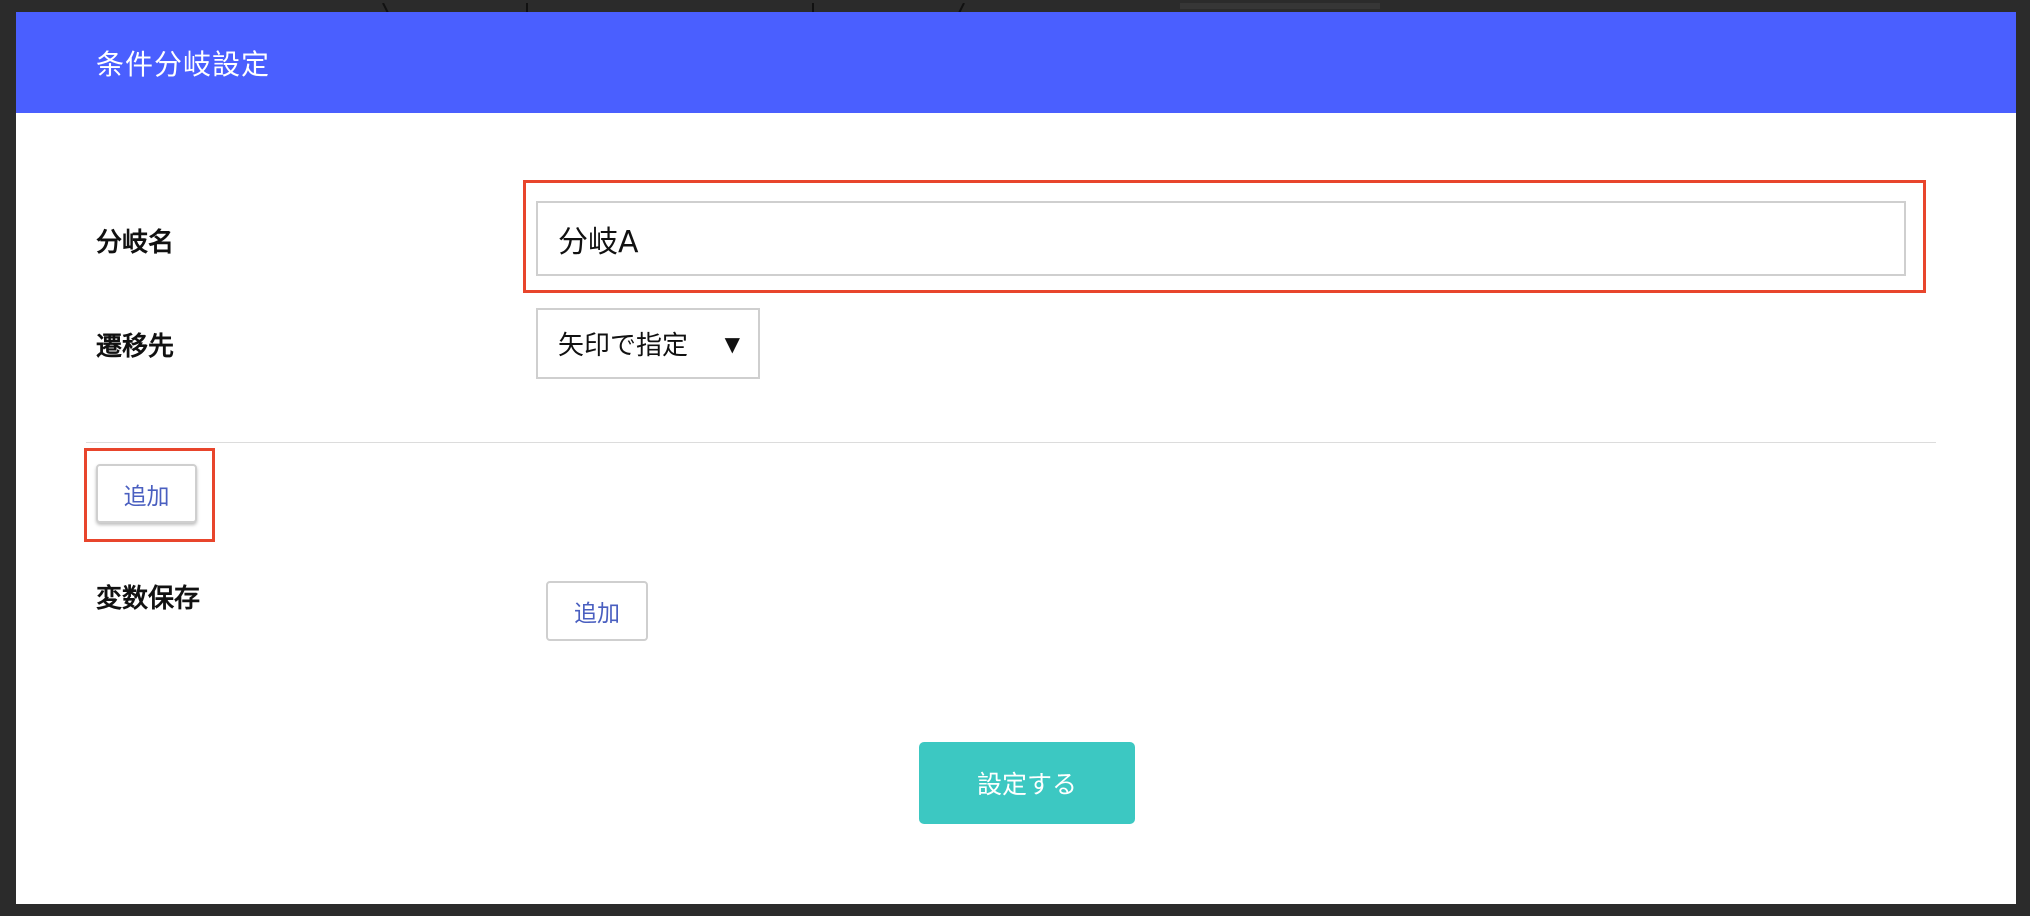  What do you see at coordinates (135, 347) in the screenshot?
I see `destination-label: 遷移先` at bounding box center [135, 347].